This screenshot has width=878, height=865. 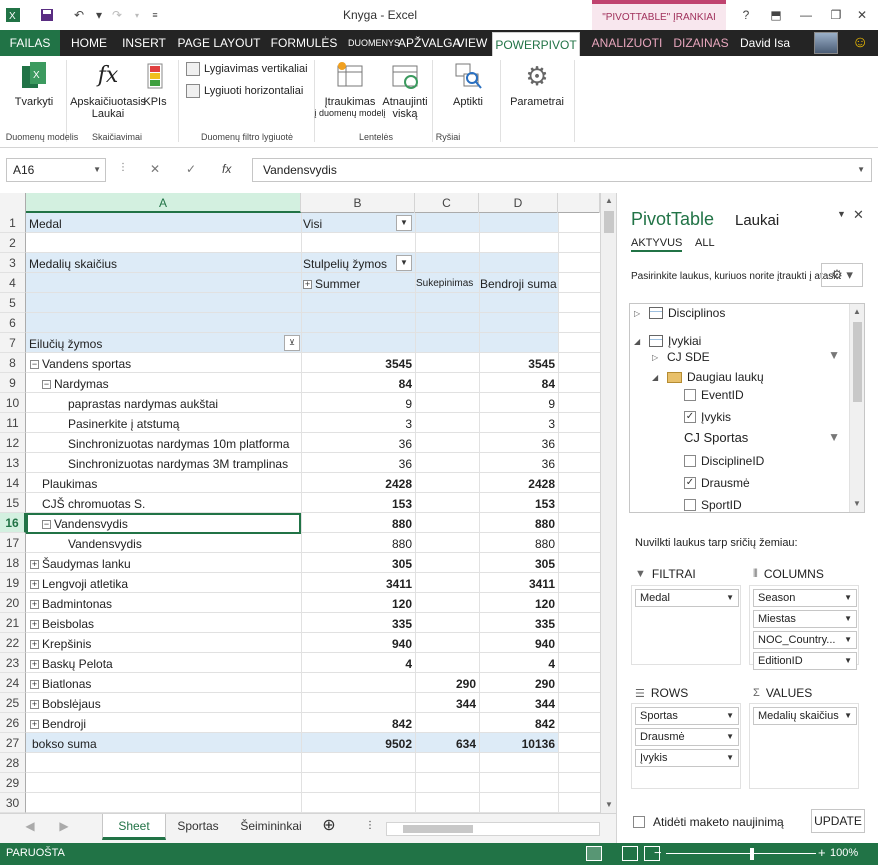 What do you see at coordinates (862, 15) in the screenshot?
I see `close-button: ✕` at bounding box center [862, 15].